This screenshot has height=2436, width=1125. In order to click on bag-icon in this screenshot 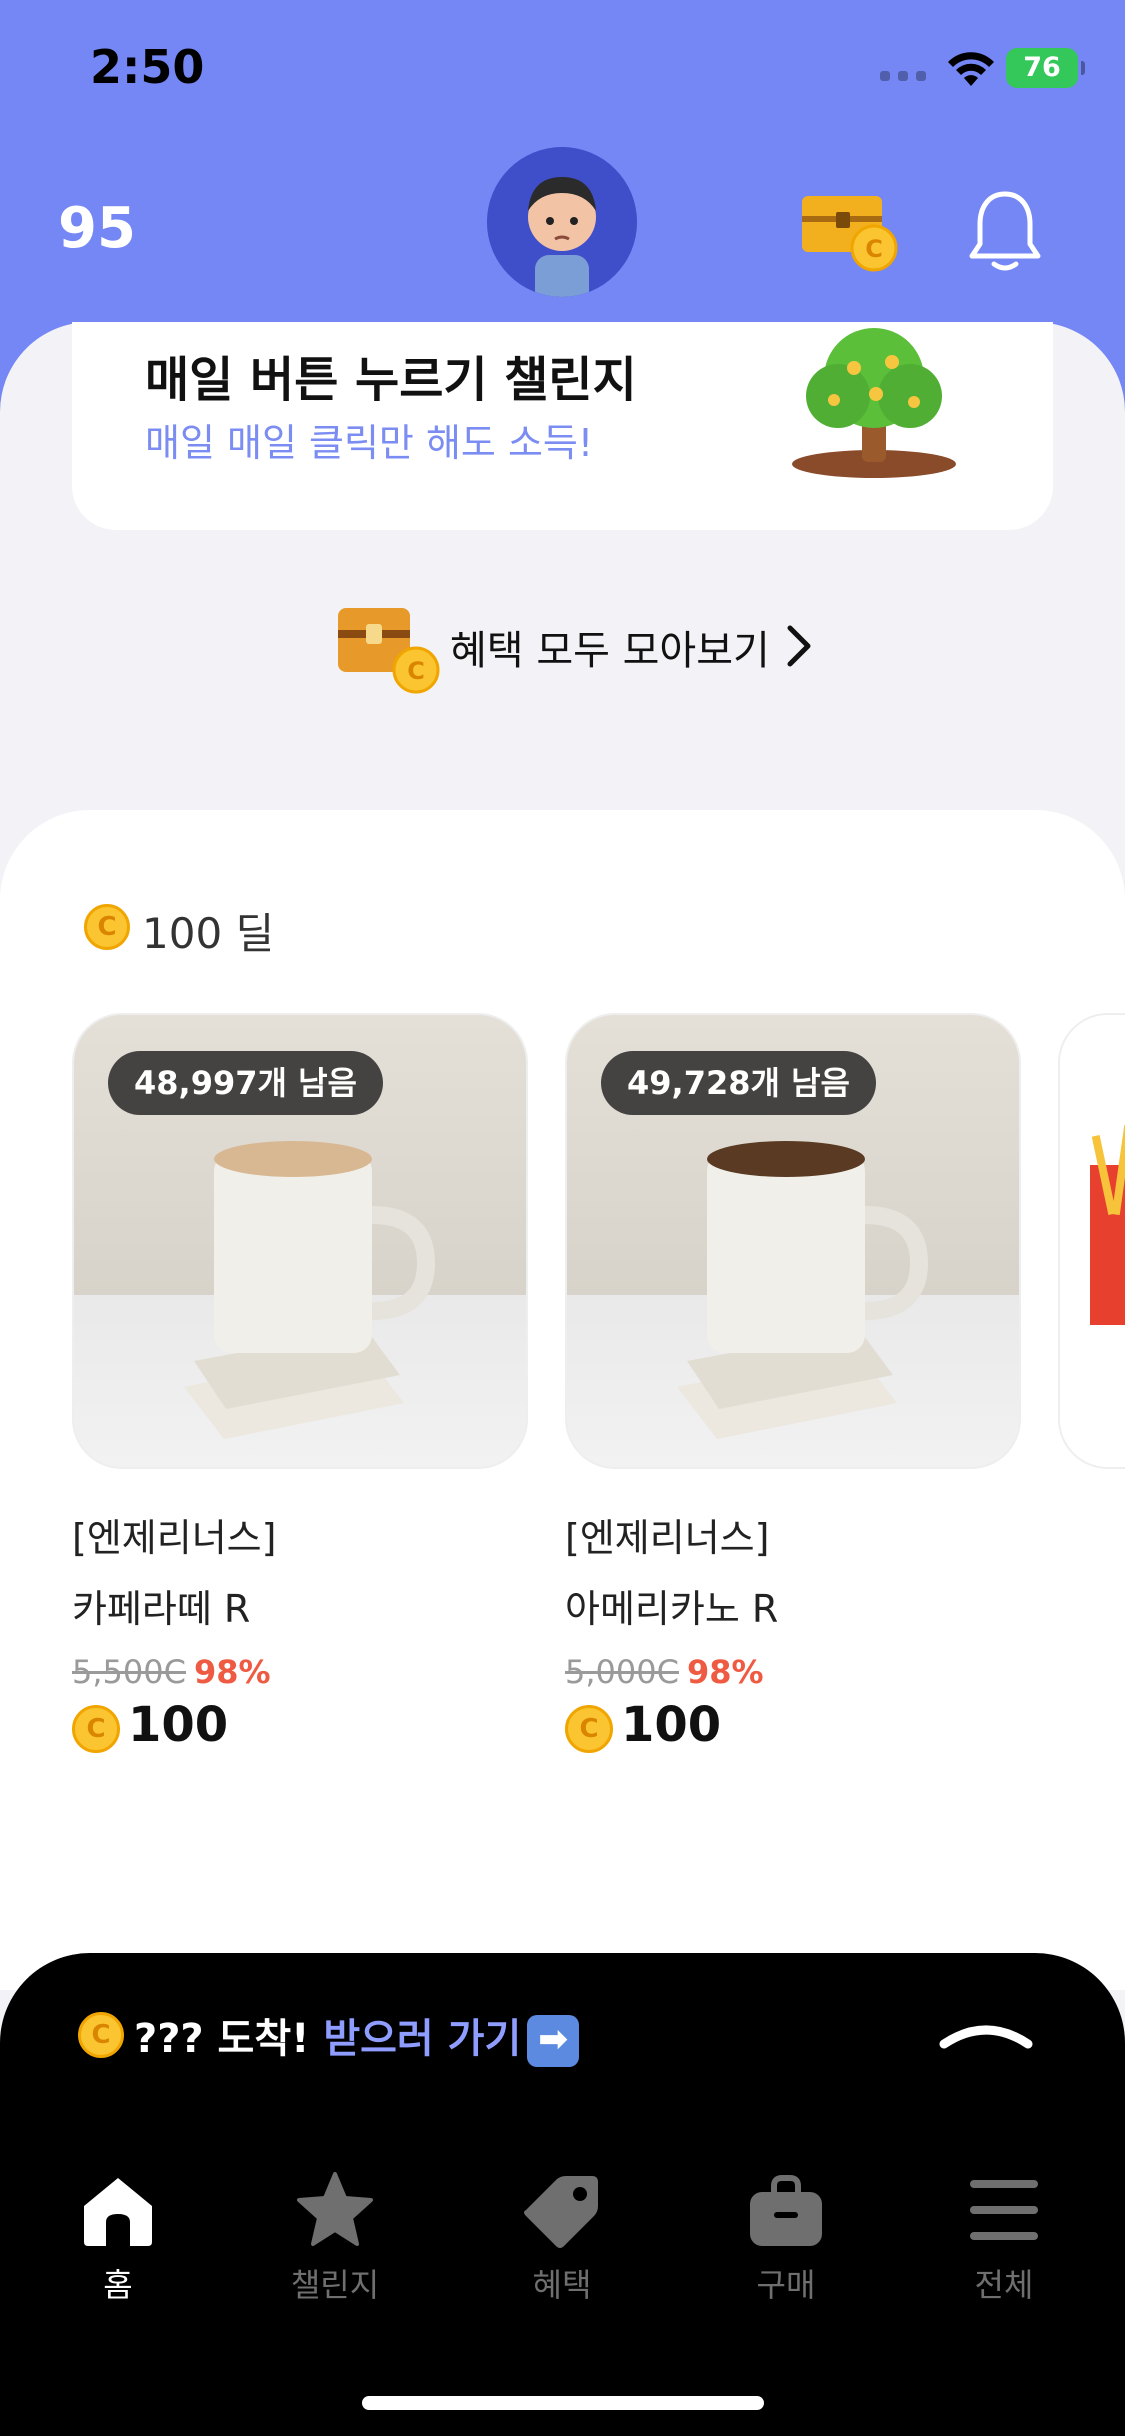, I will do `click(786, 2210)`.